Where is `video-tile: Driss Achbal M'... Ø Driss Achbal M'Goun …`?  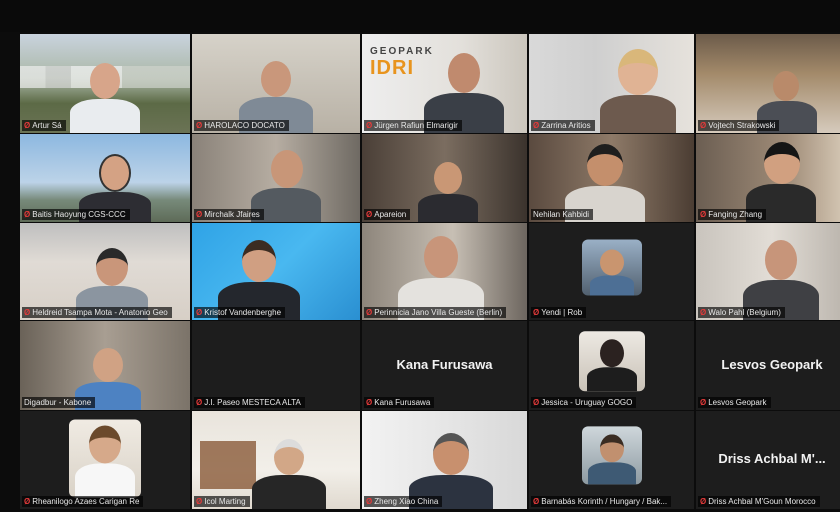
video-tile: Driss Achbal M'... Ø Driss Achbal M'Goun … is located at coordinates (768, 460).